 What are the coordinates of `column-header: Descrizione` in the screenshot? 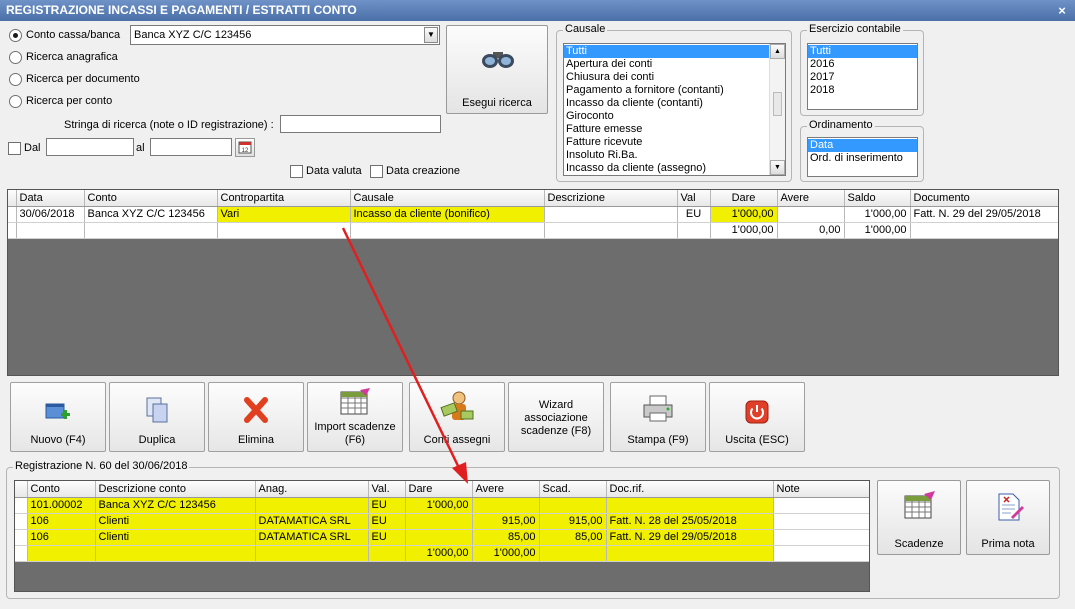 It's located at (611, 198).